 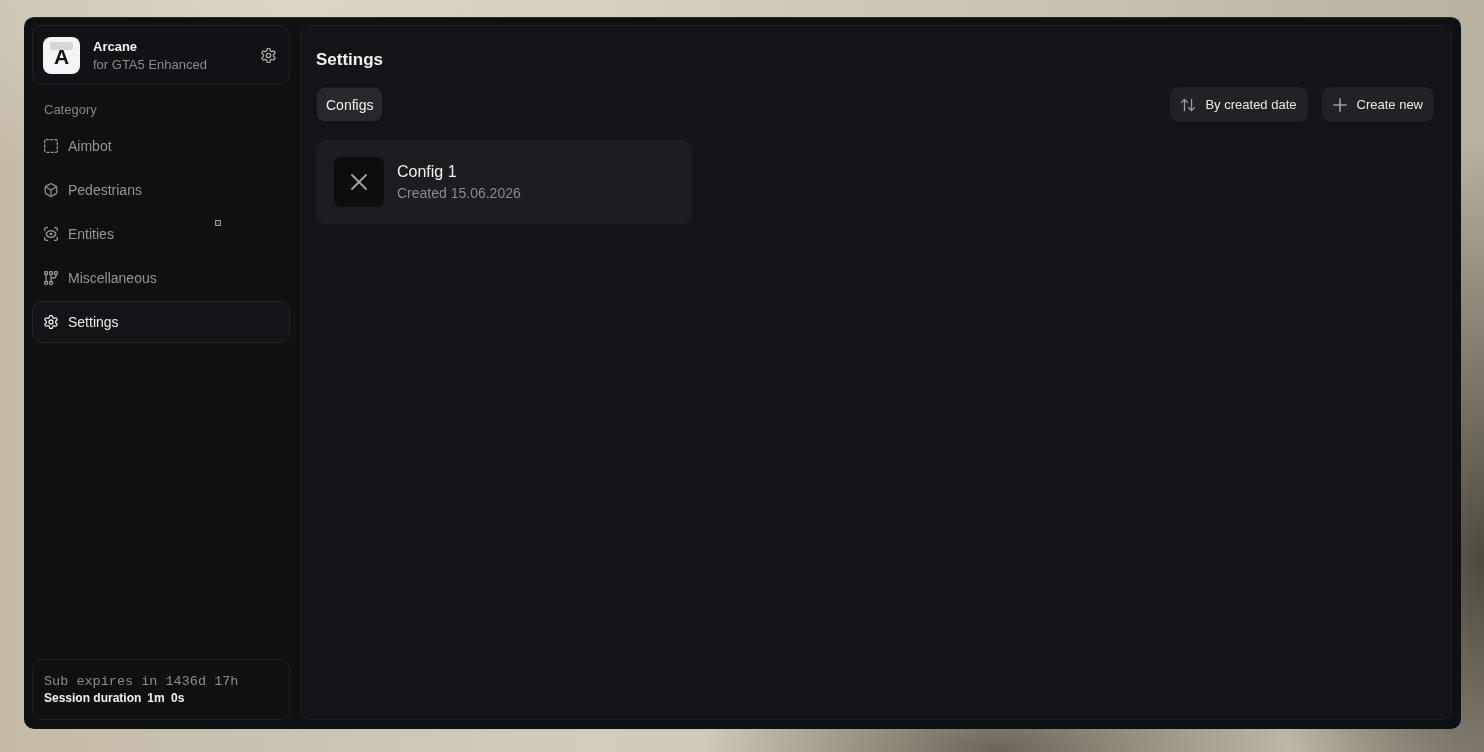 I want to click on session-duration: 1m 0s, so click(x=166, y=698).